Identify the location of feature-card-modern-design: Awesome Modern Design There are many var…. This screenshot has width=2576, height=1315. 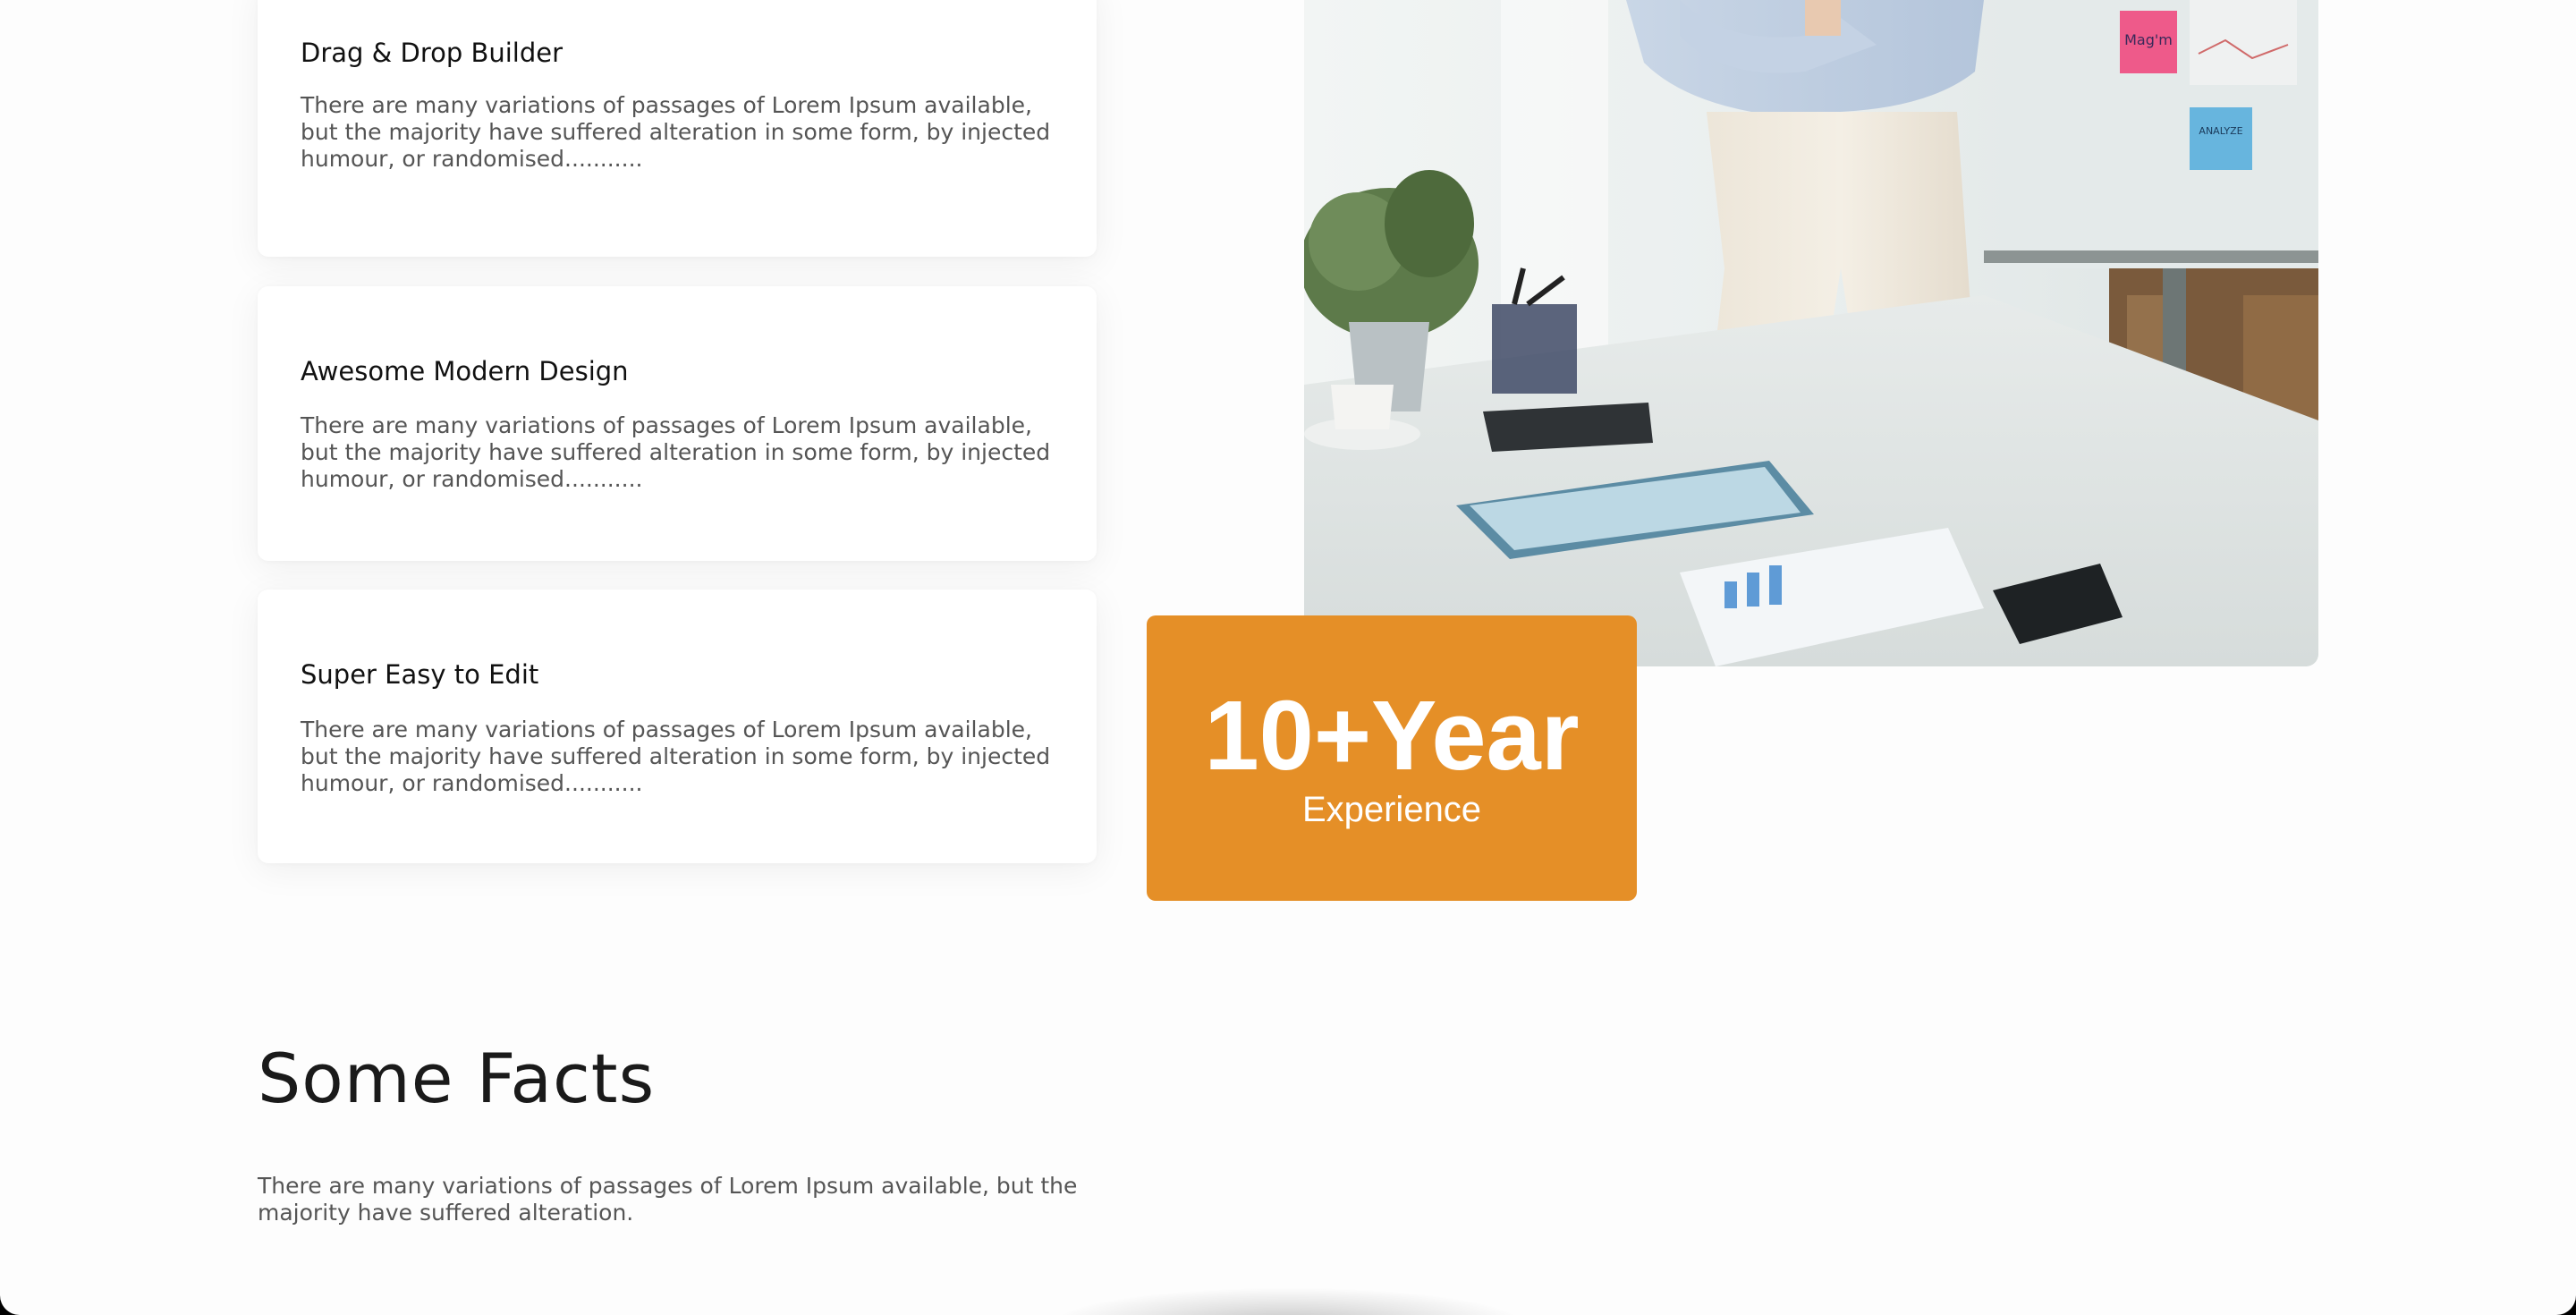
(677, 423).